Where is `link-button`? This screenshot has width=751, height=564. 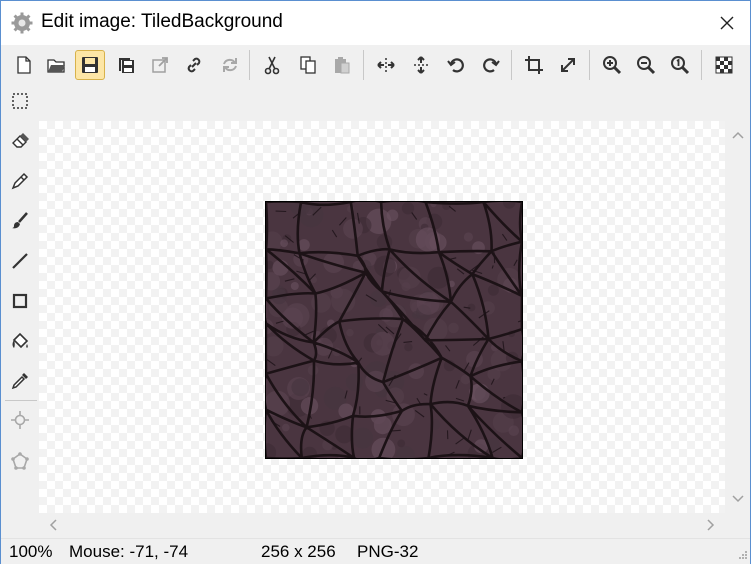
link-button is located at coordinates (194, 65).